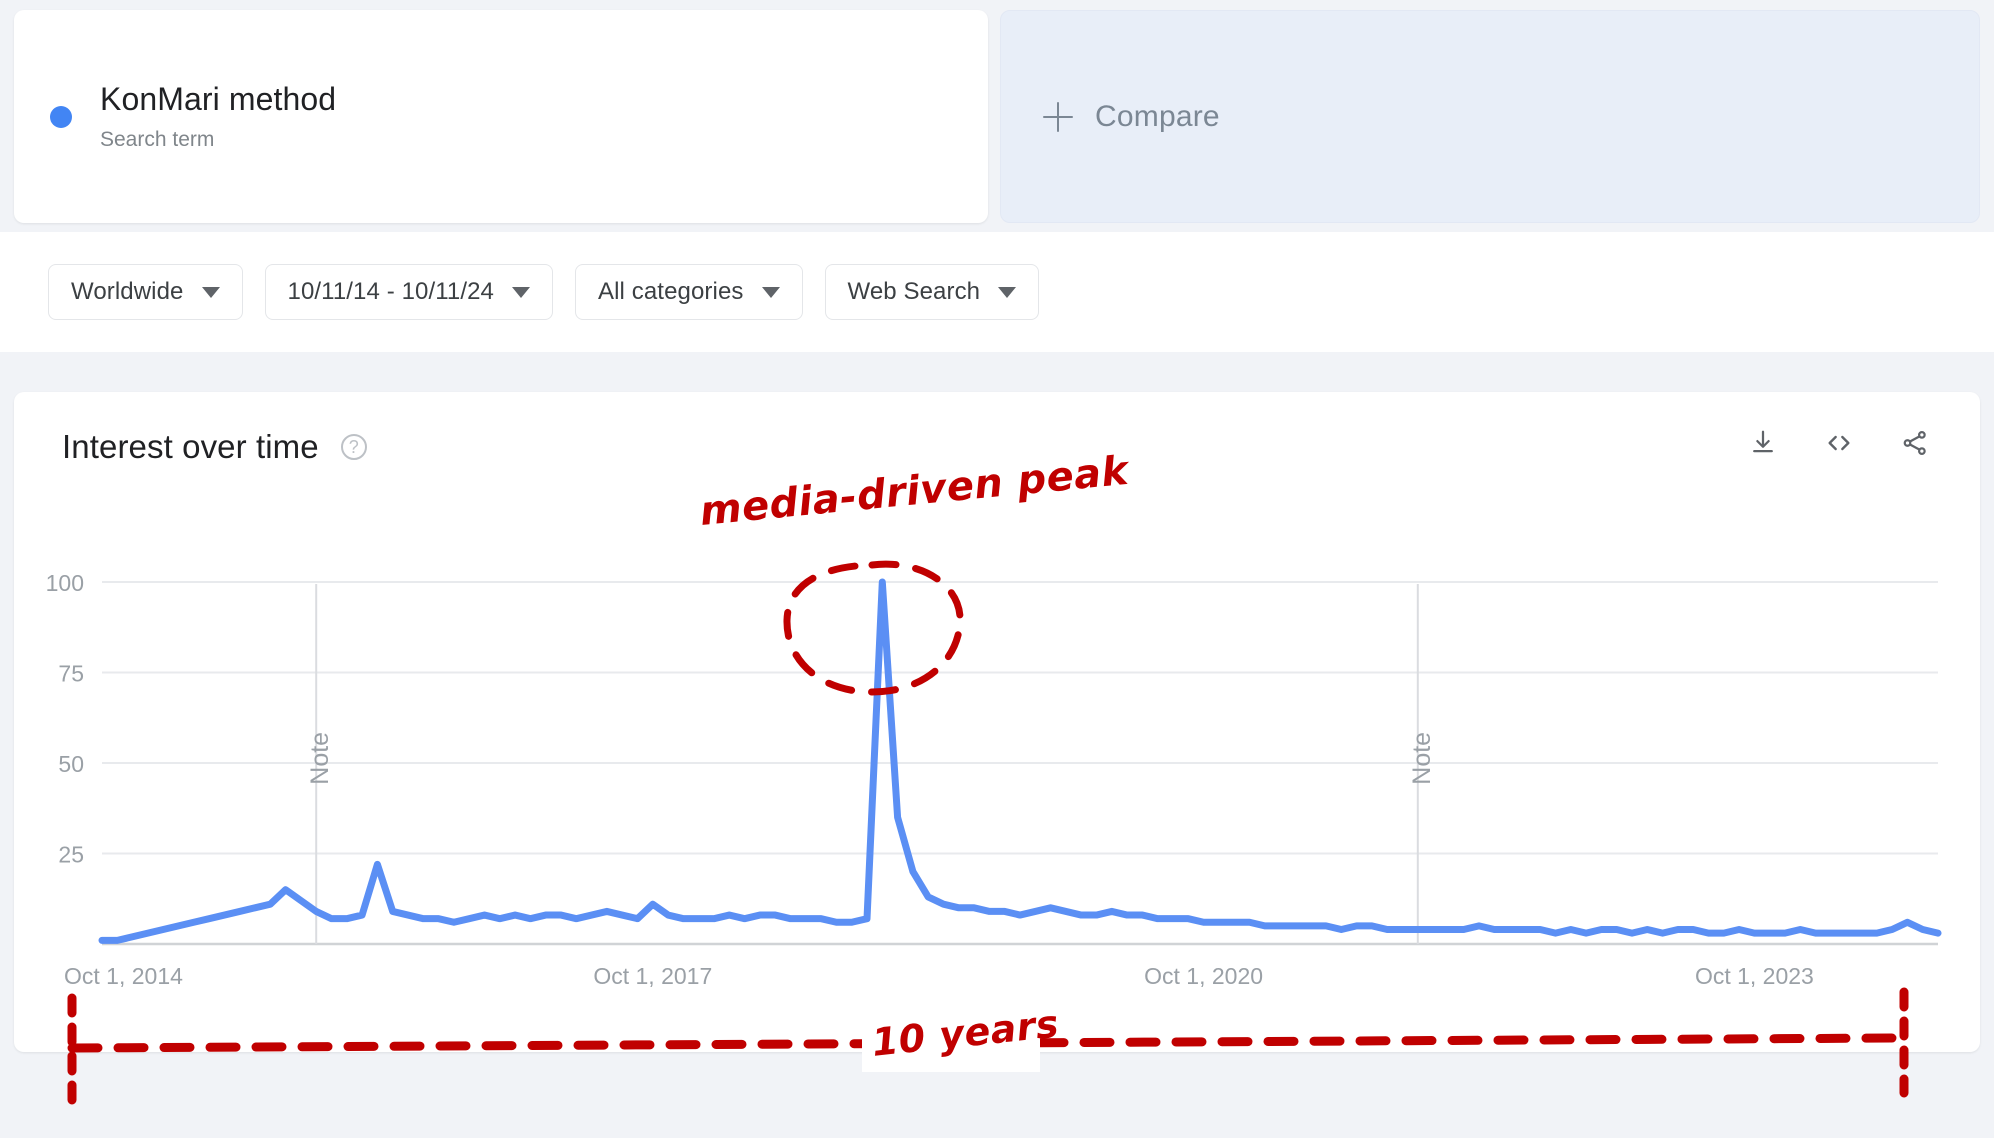  I want to click on chart-actions, so click(1839, 443).